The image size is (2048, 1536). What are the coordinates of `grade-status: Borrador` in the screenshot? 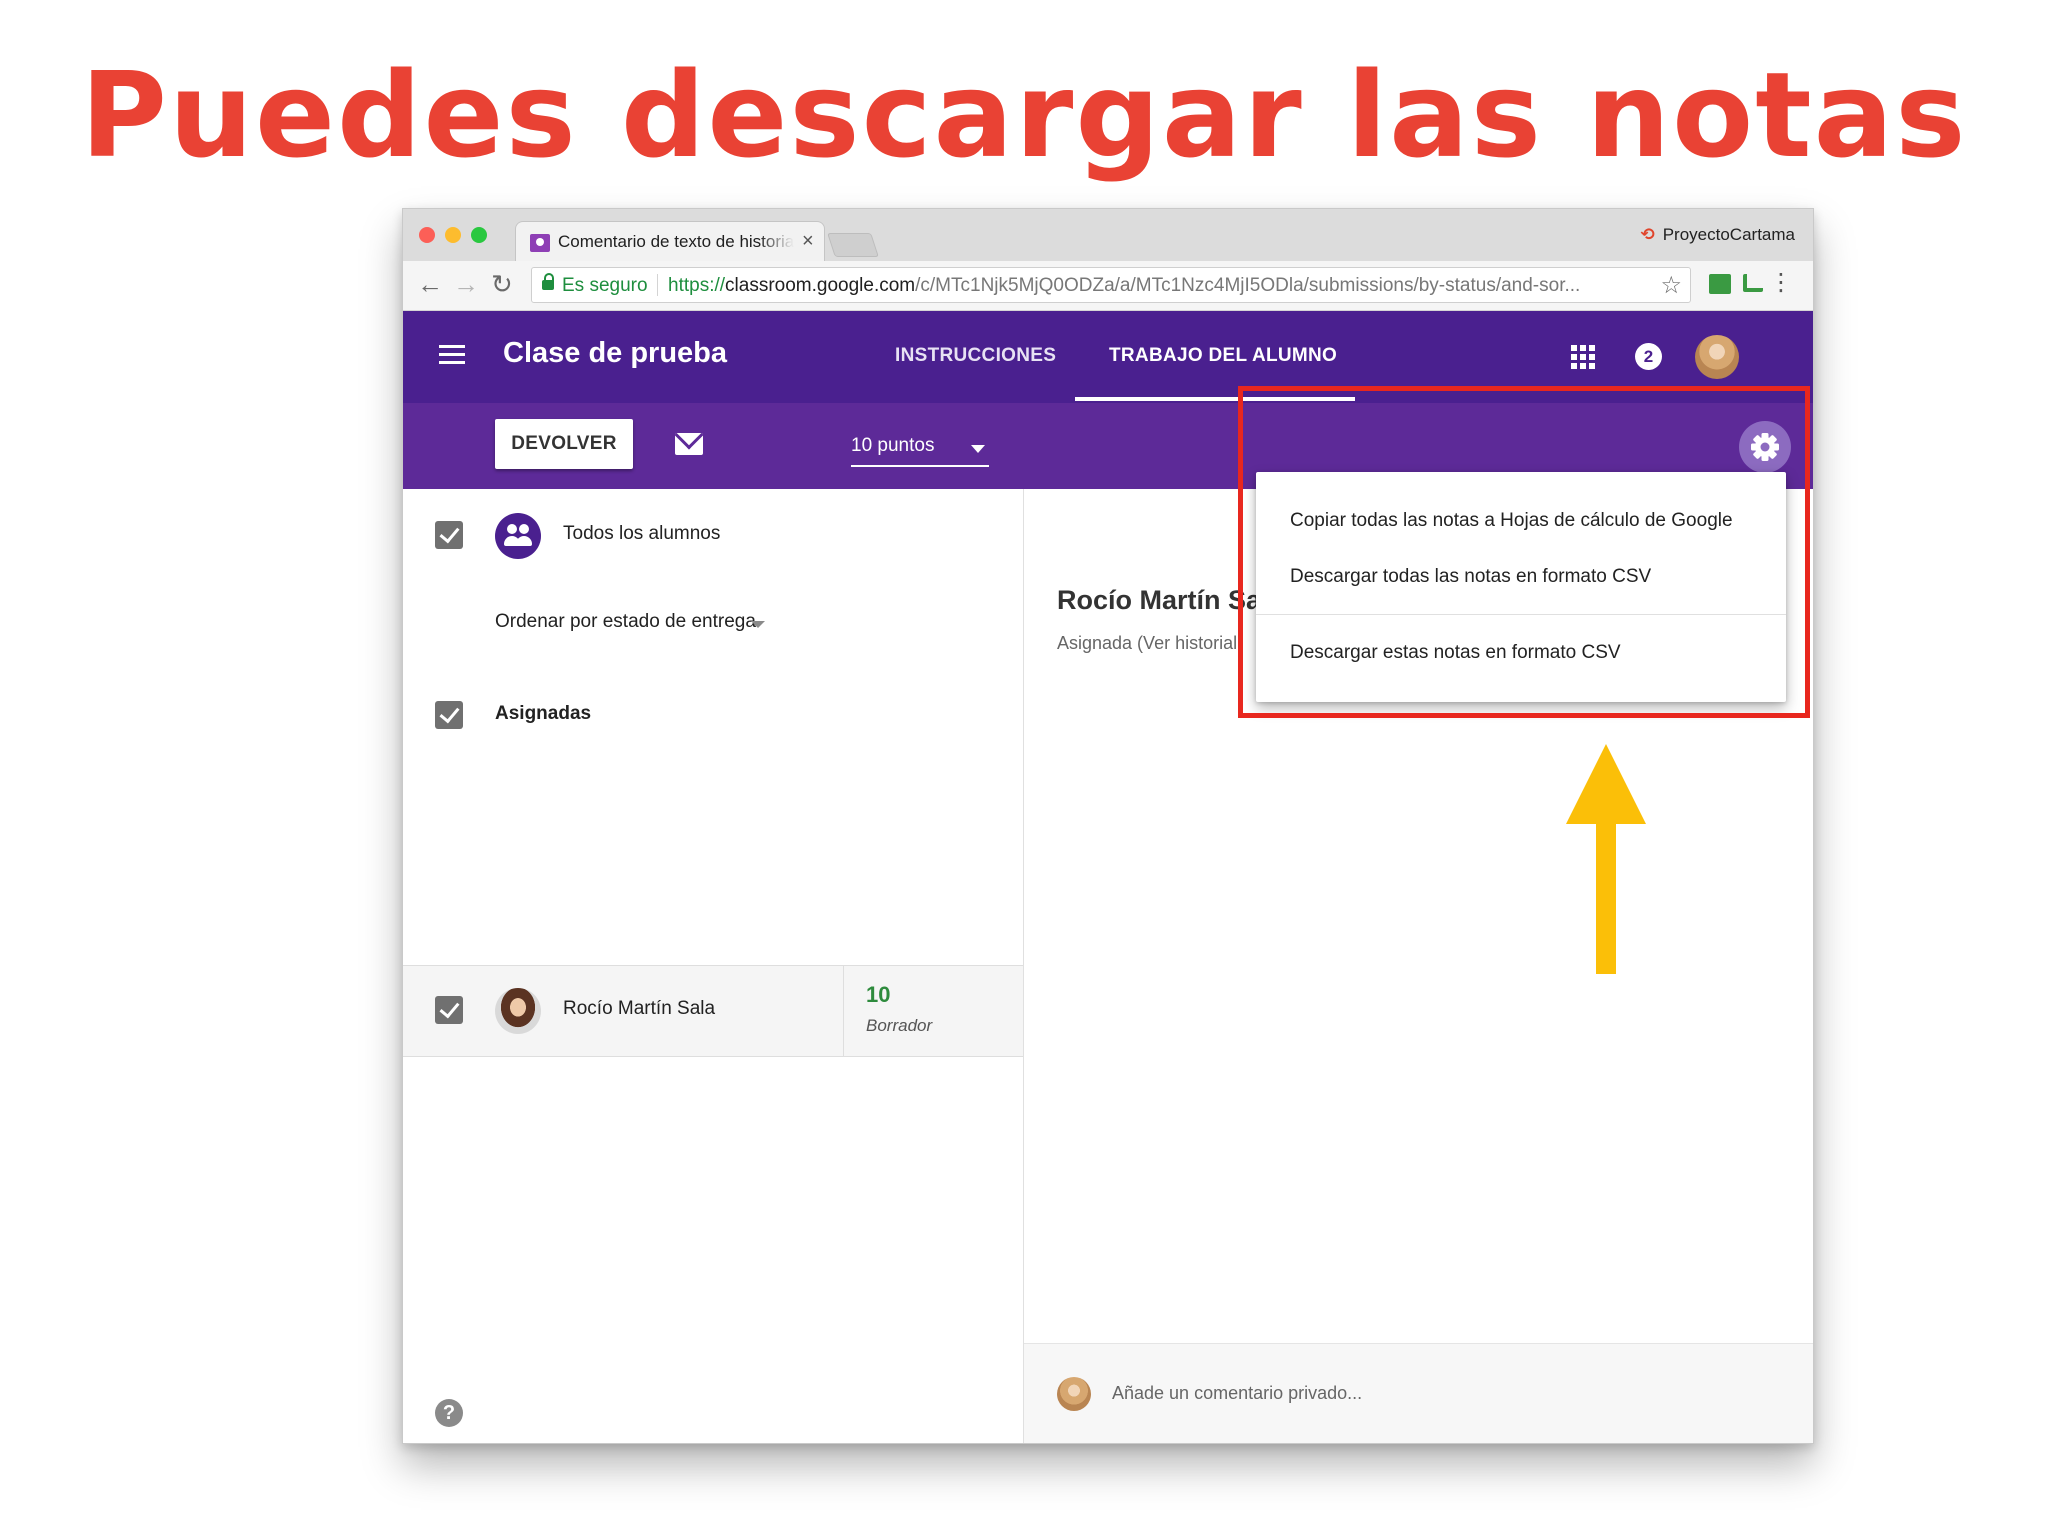 It's located at (899, 1025).